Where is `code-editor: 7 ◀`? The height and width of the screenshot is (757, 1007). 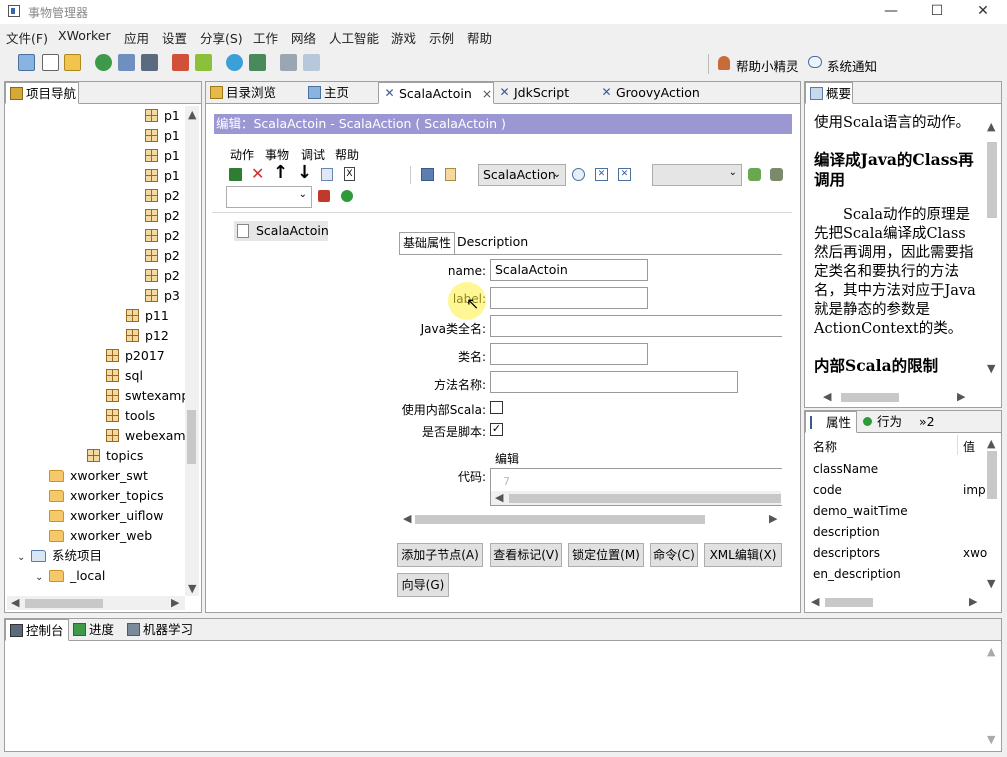
code-editor: 7 ◀ is located at coordinates (636, 487).